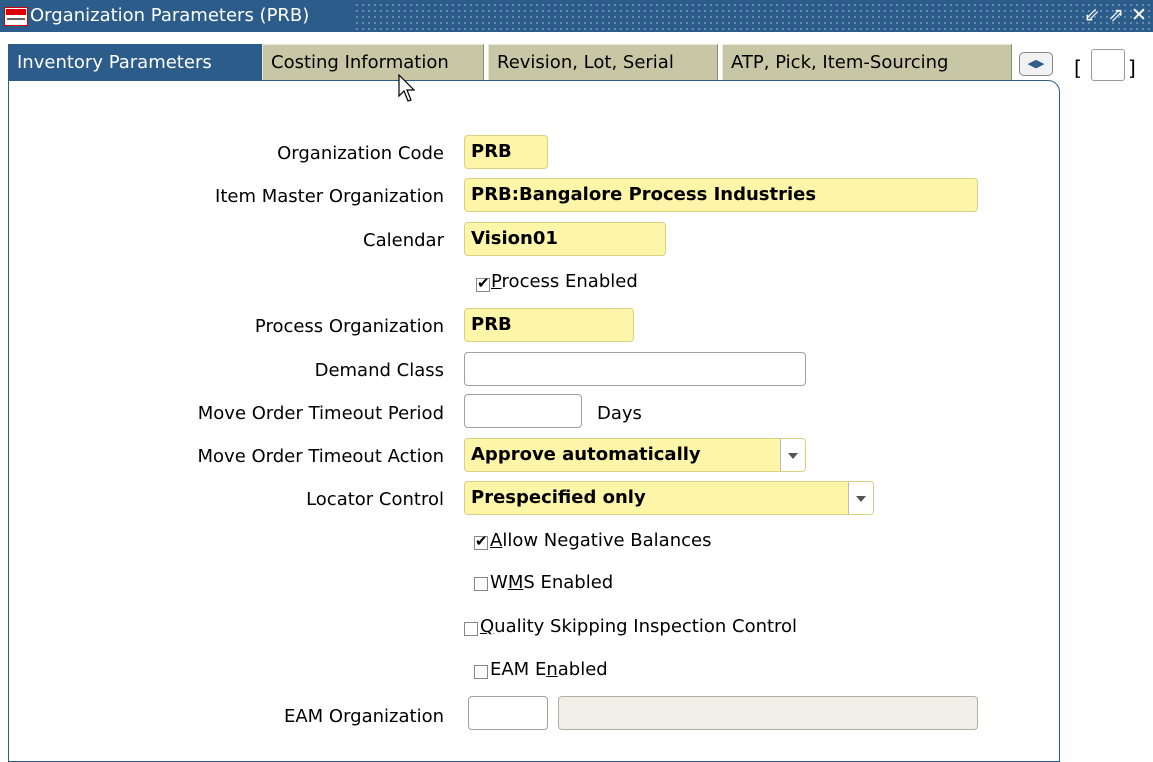 The height and width of the screenshot is (762, 1153). Describe the element at coordinates (1132, 68) in the screenshot. I see `bracket-right: ]` at that location.